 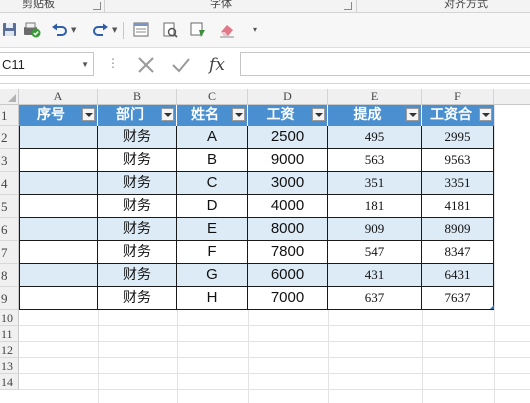 I want to click on table-cell-salary: 2500, so click(x=288, y=137).